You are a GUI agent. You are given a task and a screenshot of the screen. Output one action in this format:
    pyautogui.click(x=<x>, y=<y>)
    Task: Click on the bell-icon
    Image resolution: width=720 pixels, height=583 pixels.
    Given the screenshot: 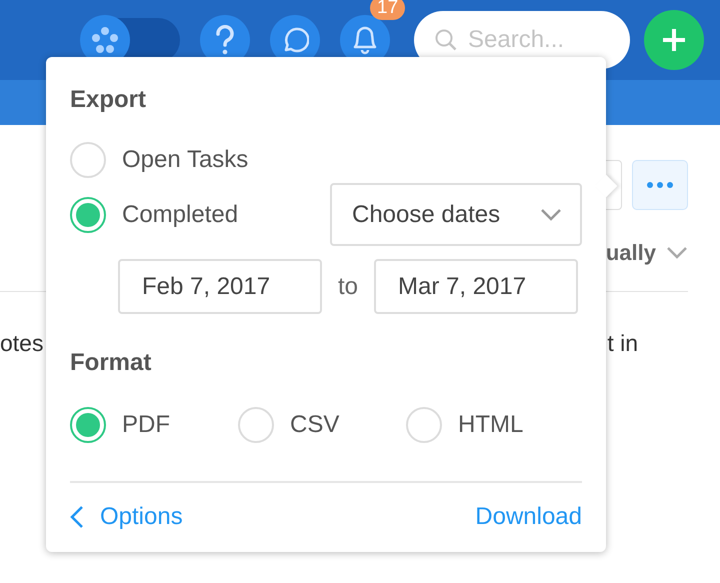 What is the action you would take?
    pyautogui.click(x=365, y=40)
    